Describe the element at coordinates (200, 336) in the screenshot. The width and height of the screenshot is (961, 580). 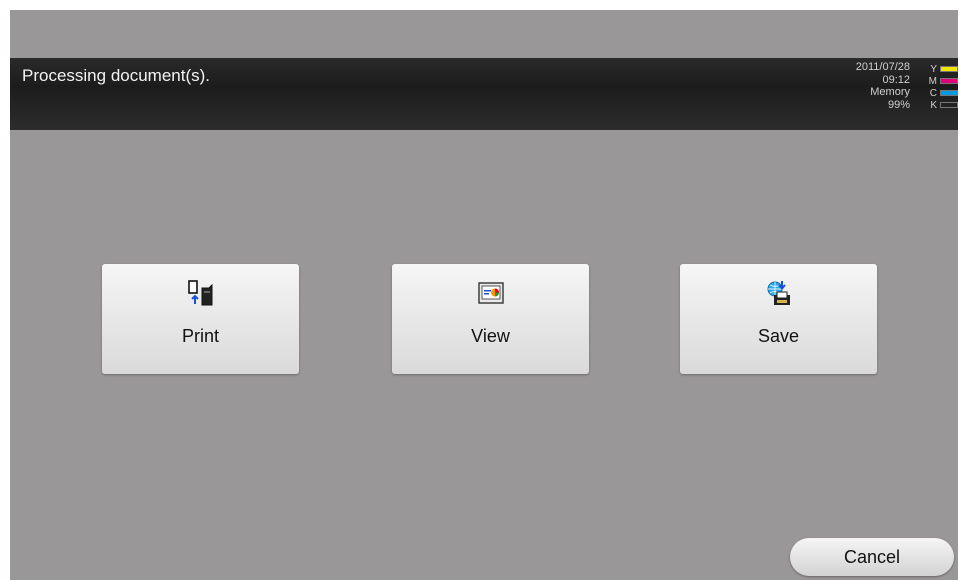
I see `print-label: Print` at that location.